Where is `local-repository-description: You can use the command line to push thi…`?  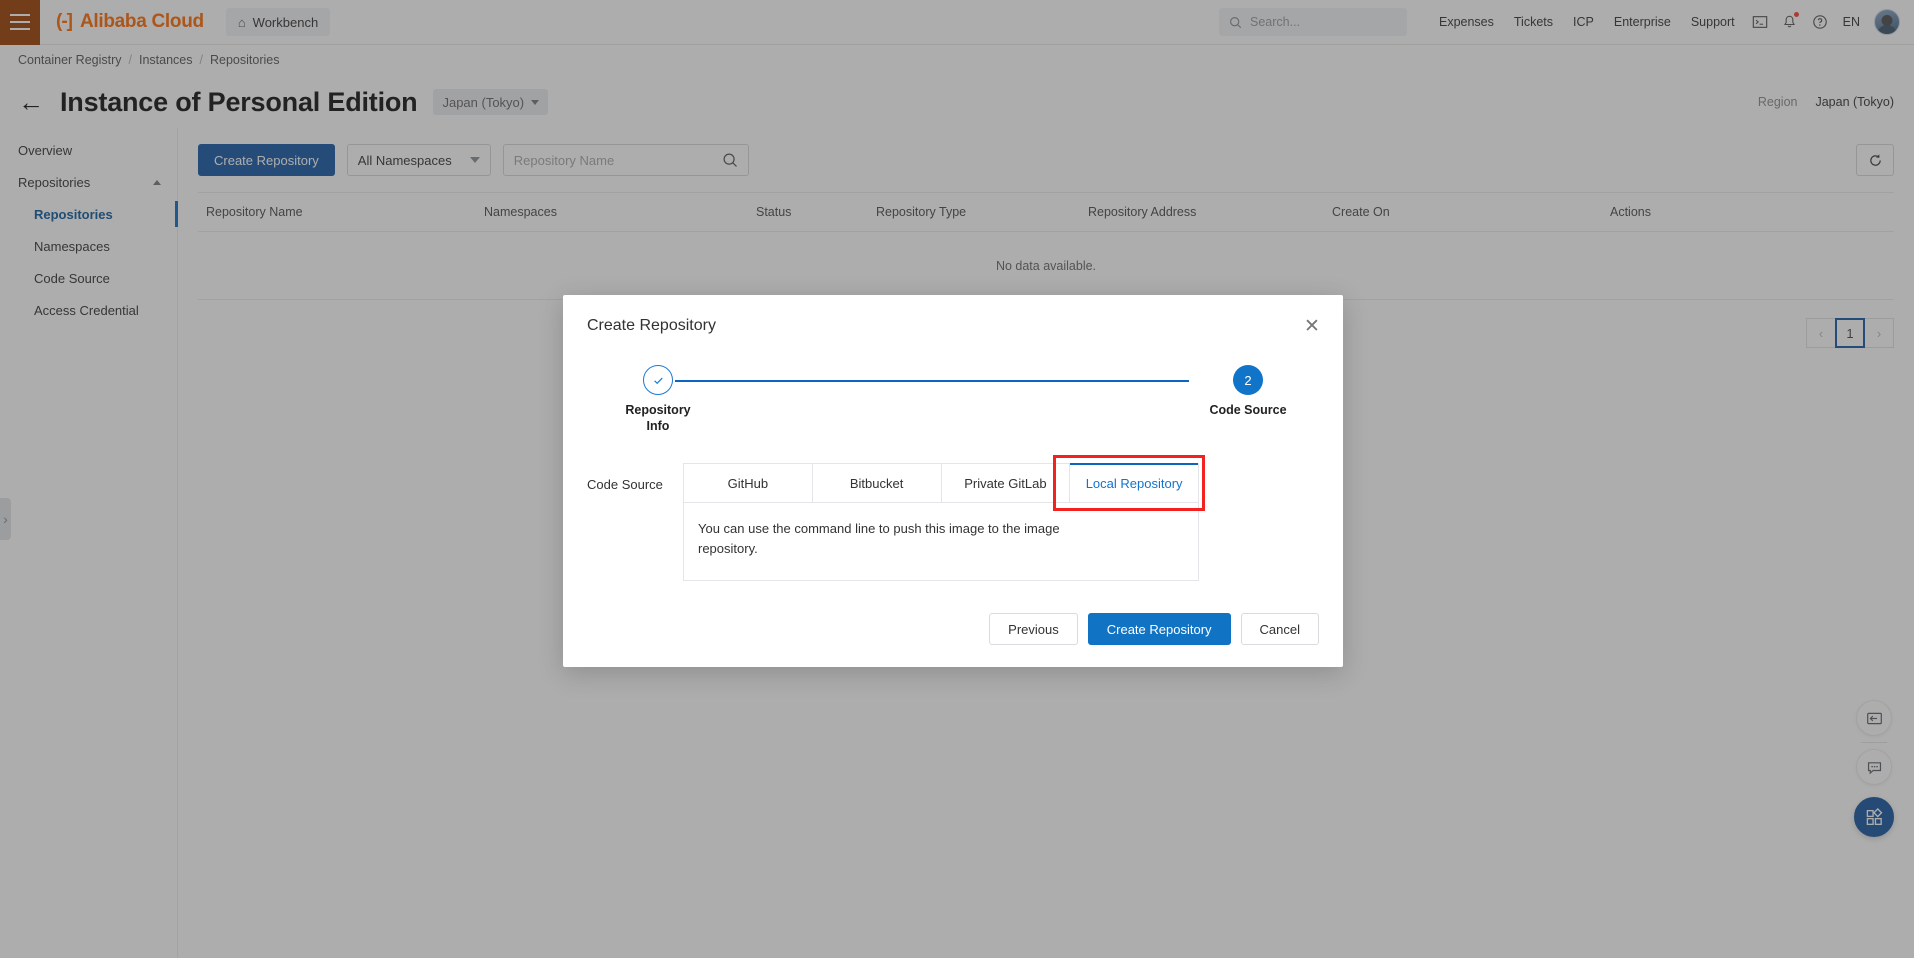 local-repository-description: You can use the command line to push thi… is located at coordinates (879, 539).